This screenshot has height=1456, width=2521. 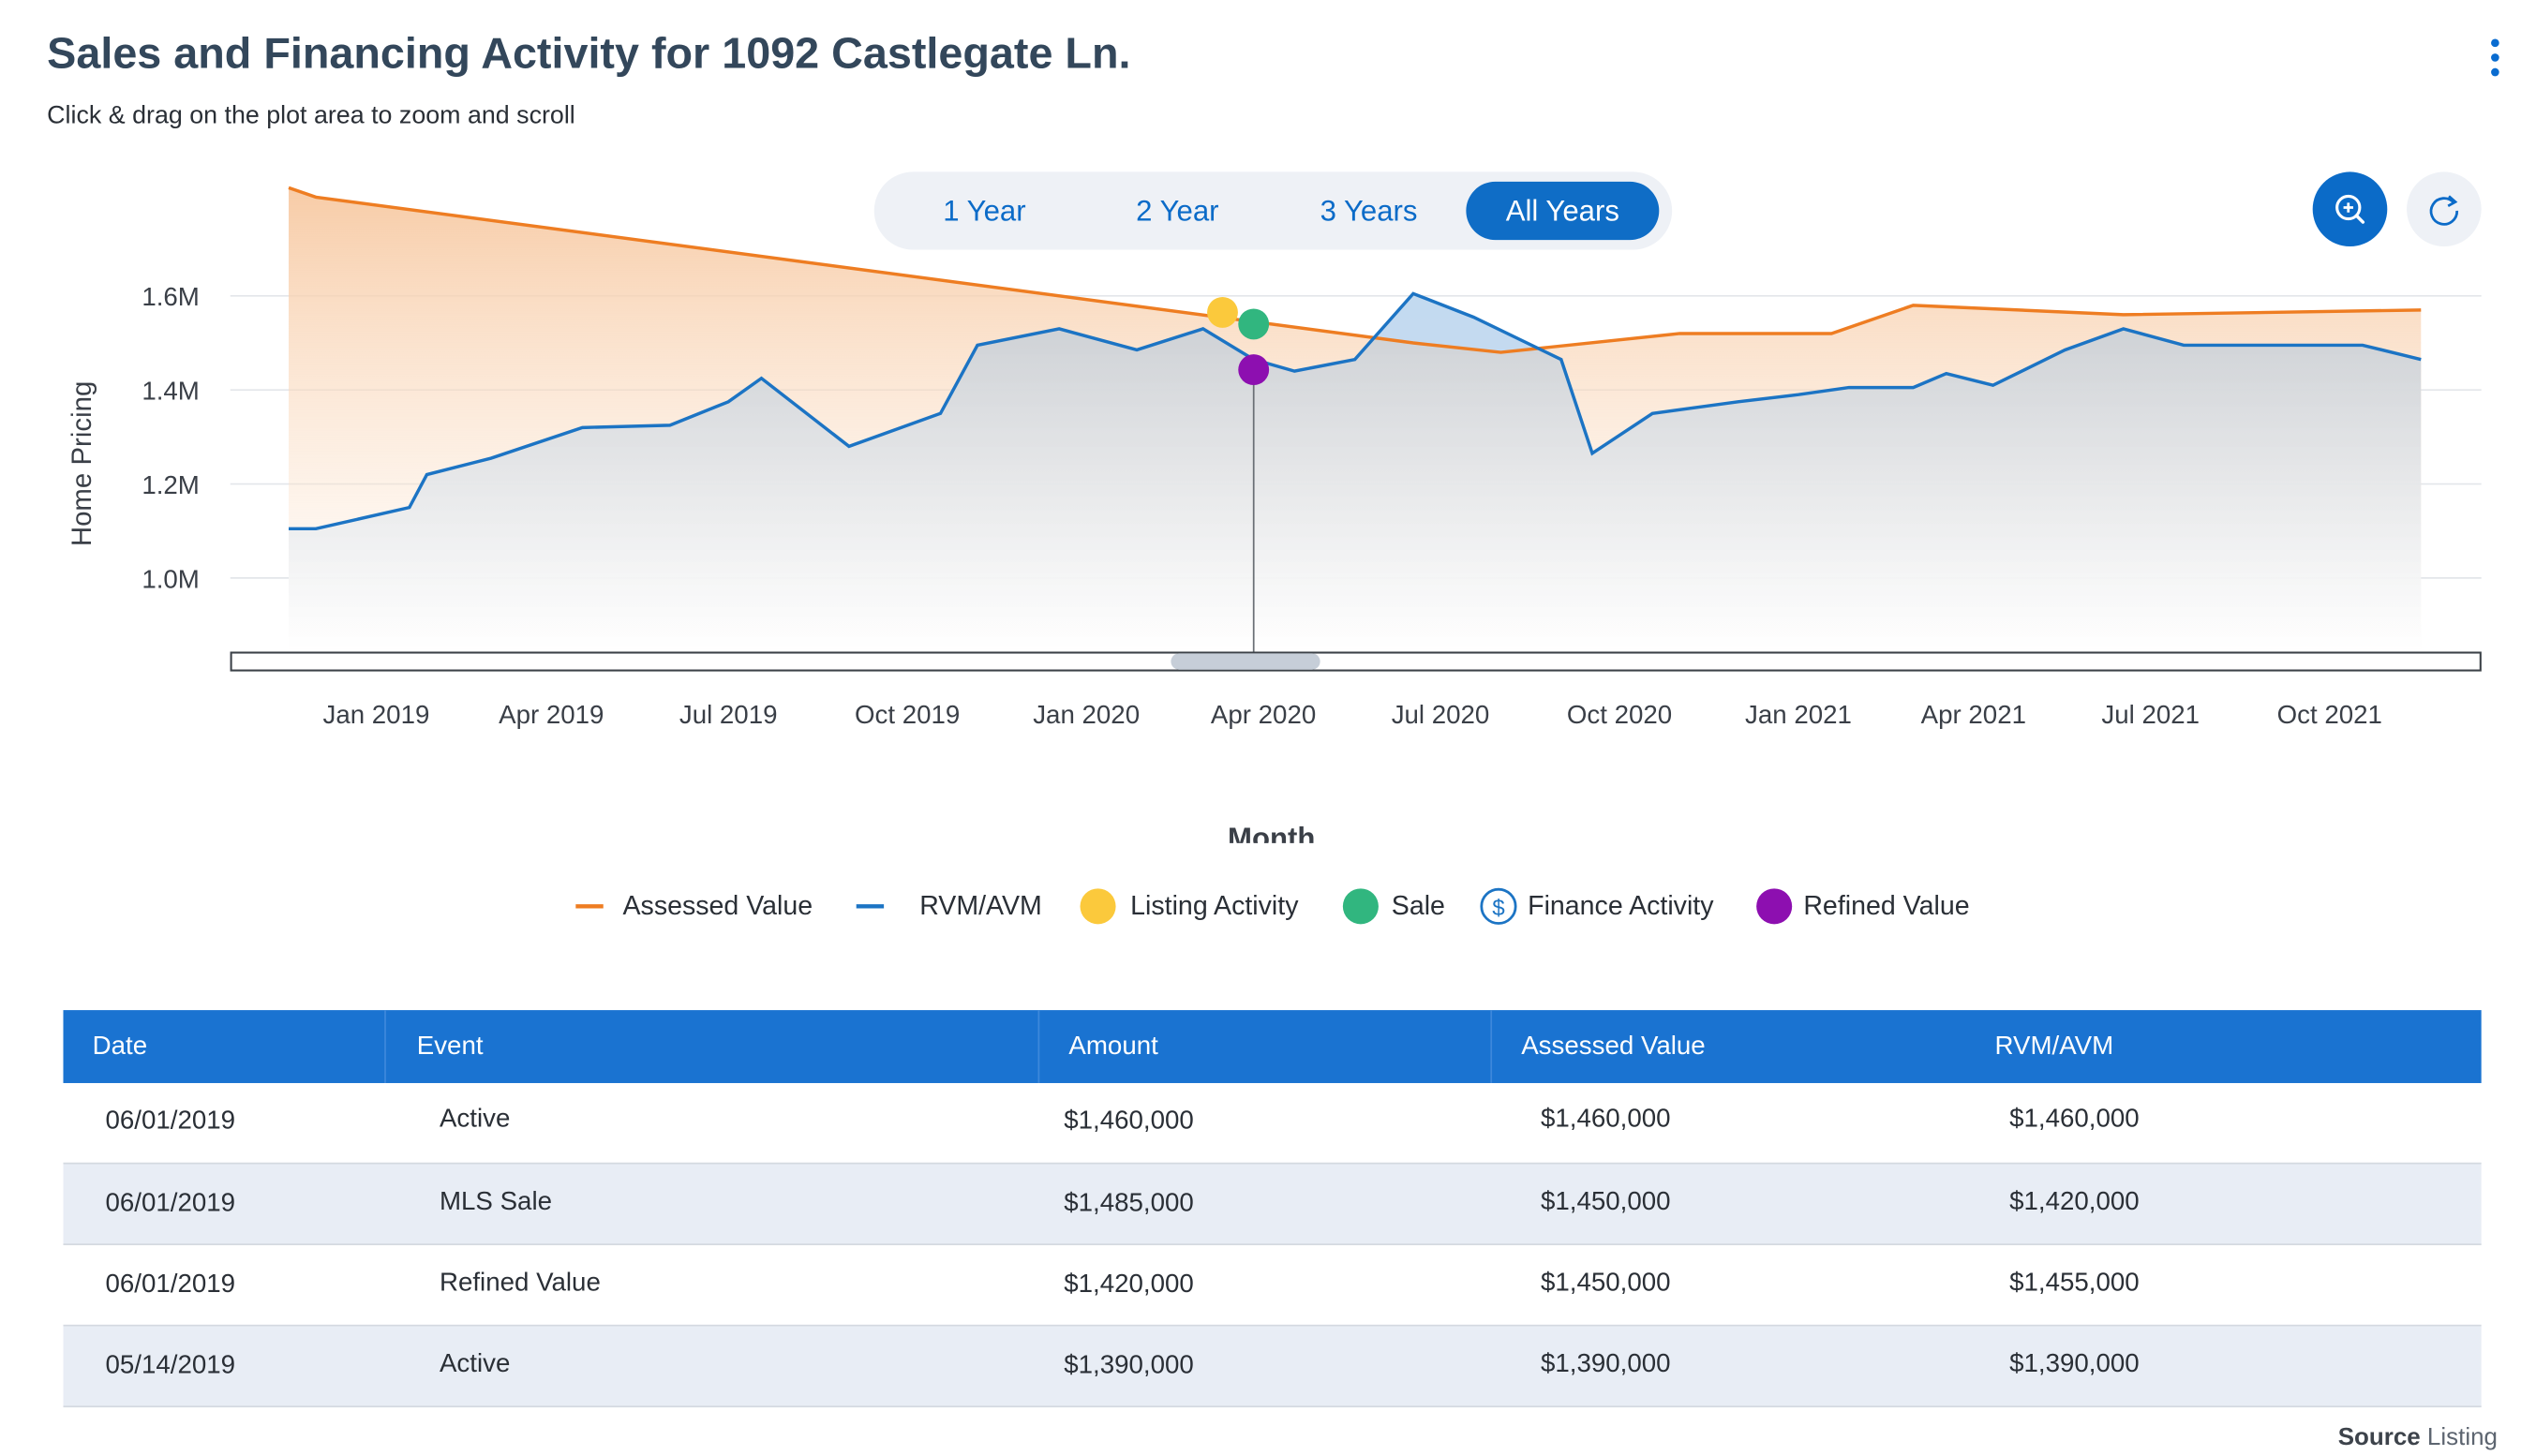 What do you see at coordinates (2074, 1202) in the screenshot?
I see `cell-rvm-avm: $1,420,000` at bounding box center [2074, 1202].